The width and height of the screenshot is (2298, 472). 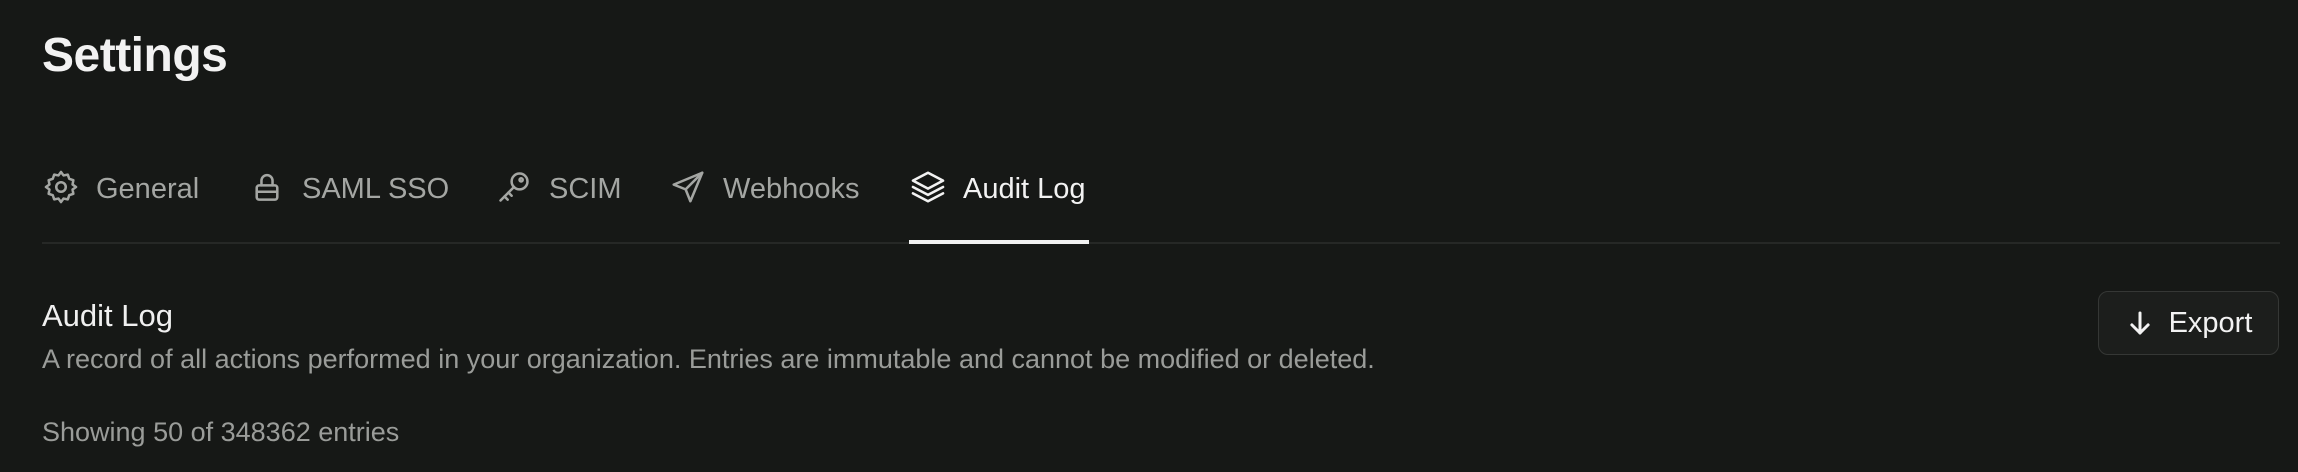 I want to click on tab-scim: SCIM, so click(x=558, y=196).